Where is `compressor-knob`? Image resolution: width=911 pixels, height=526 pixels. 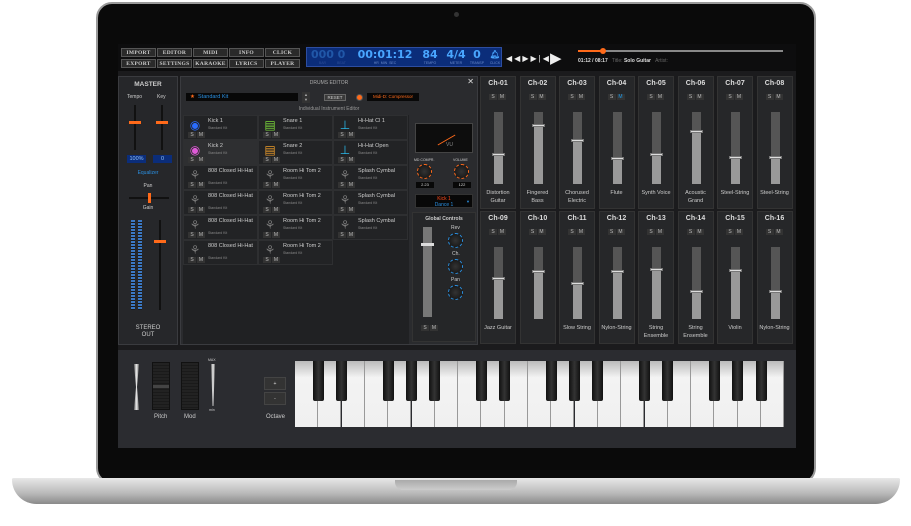
compressor-knob is located at coordinates (424, 171).